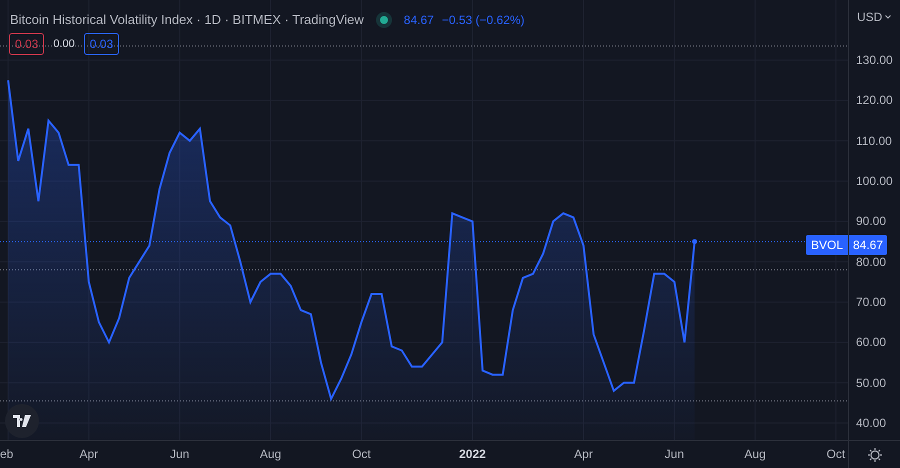  Describe the element at coordinates (695, 241) in the screenshot. I see `last-point` at that location.